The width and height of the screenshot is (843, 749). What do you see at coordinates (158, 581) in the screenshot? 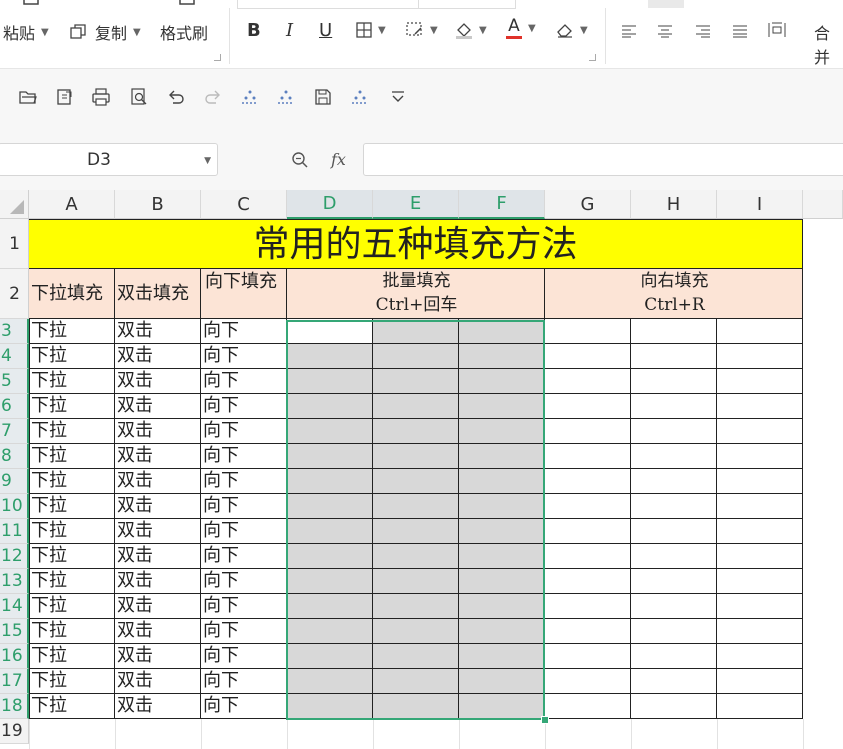
I see `cell-b13: 双击` at bounding box center [158, 581].